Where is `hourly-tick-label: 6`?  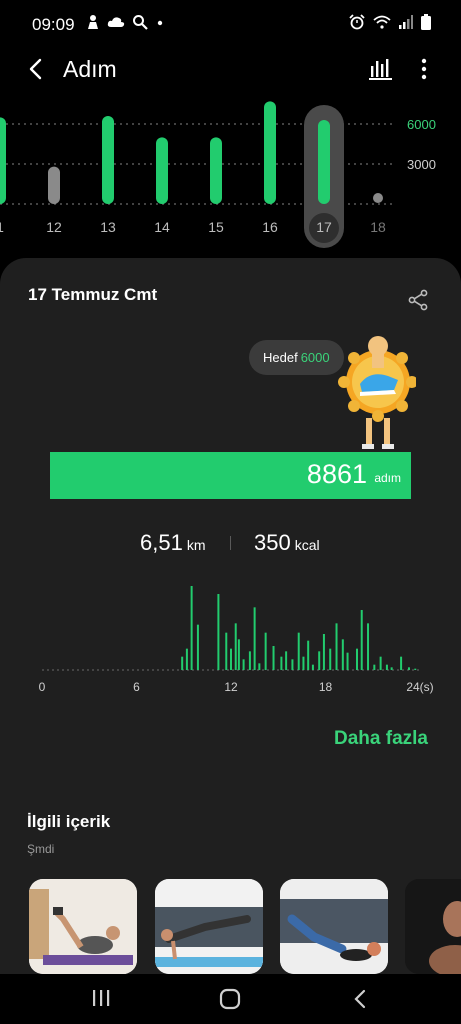
hourly-tick-label: 6 is located at coordinates (136, 687).